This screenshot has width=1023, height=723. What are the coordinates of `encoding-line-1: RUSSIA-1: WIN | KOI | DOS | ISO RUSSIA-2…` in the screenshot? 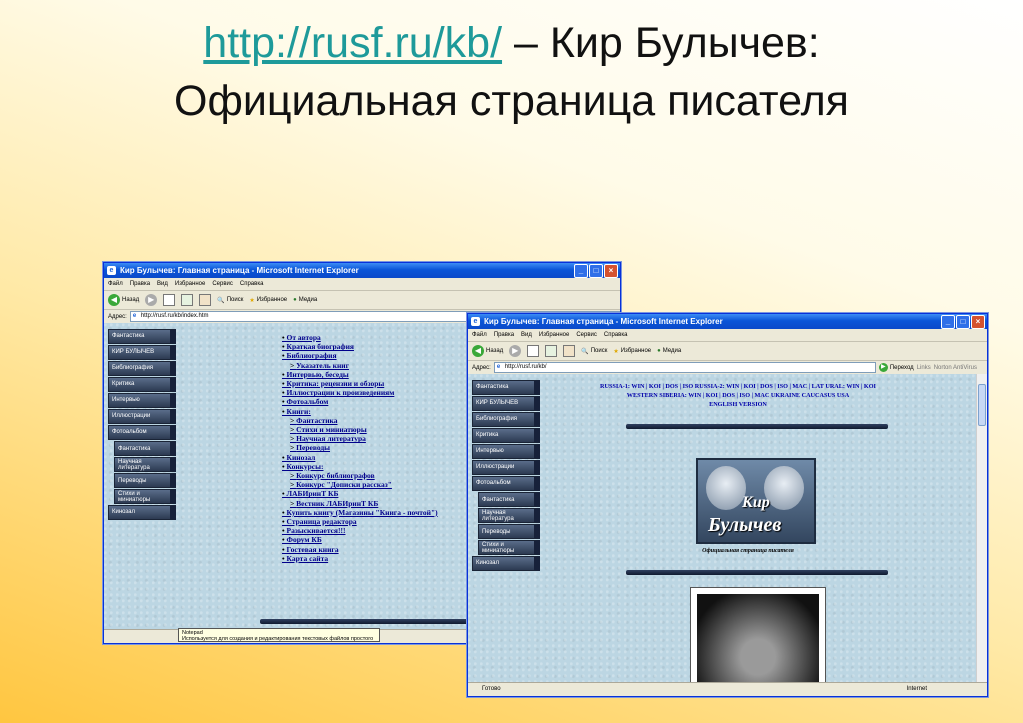 It's located at (738, 386).